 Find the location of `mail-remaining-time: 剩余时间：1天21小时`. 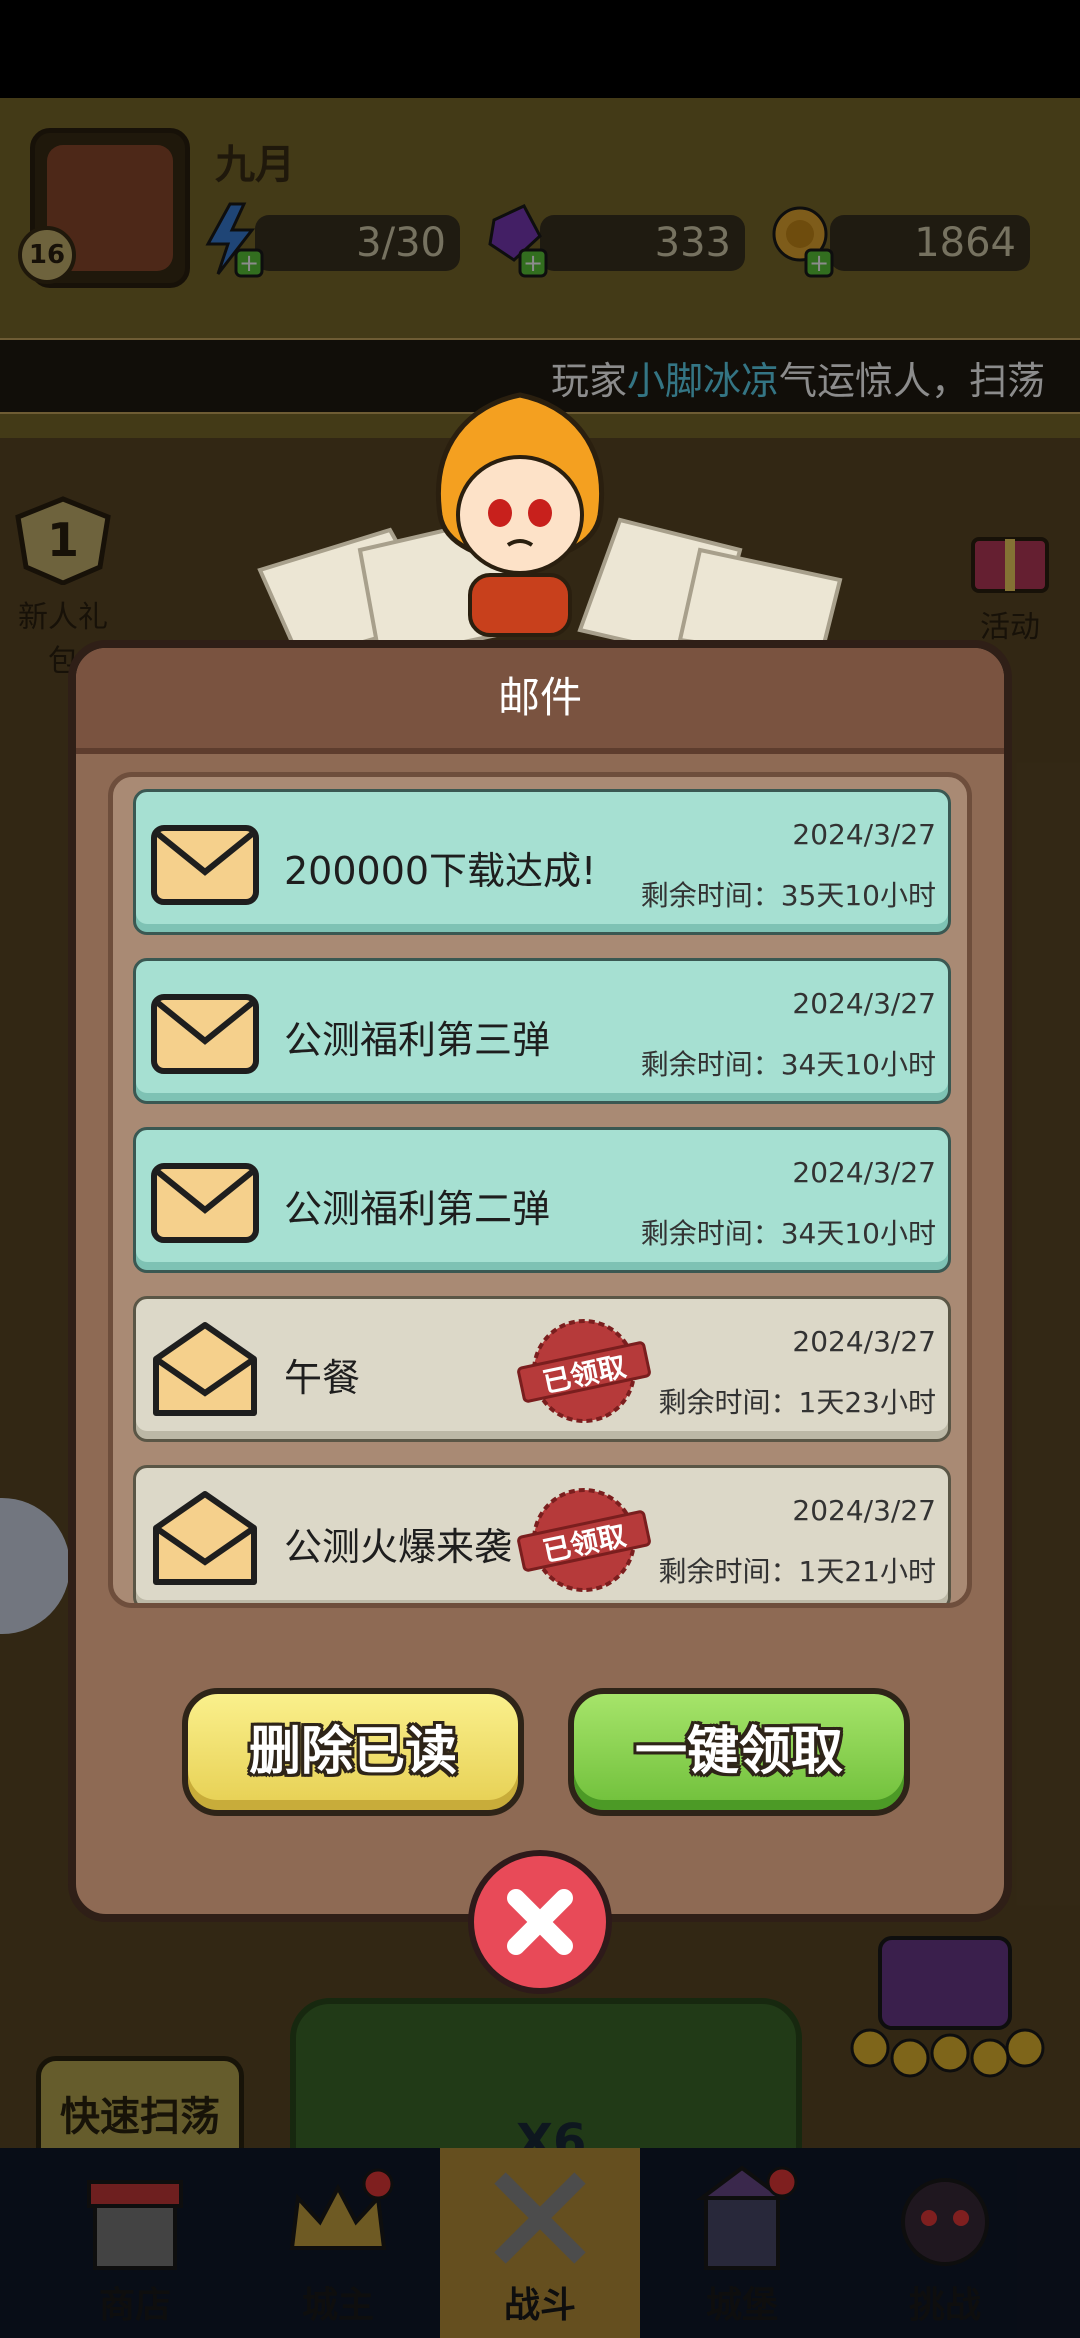

mail-remaining-time: 剩余时间：1天21小时 is located at coordinates (797, 1571).